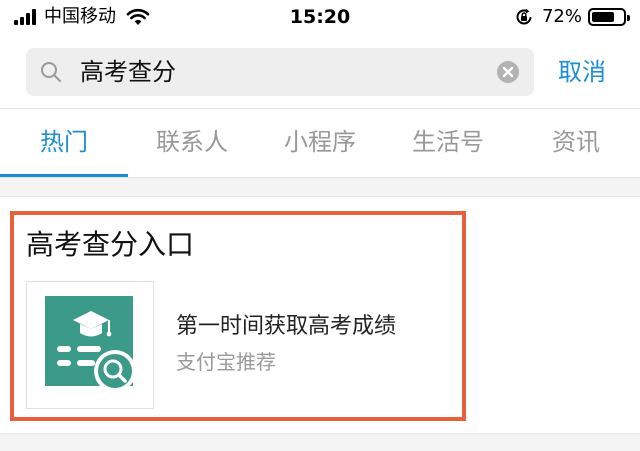  Describe the element at coordinates (628, 18) in the screenshot. I see `battery-cap` at that location.